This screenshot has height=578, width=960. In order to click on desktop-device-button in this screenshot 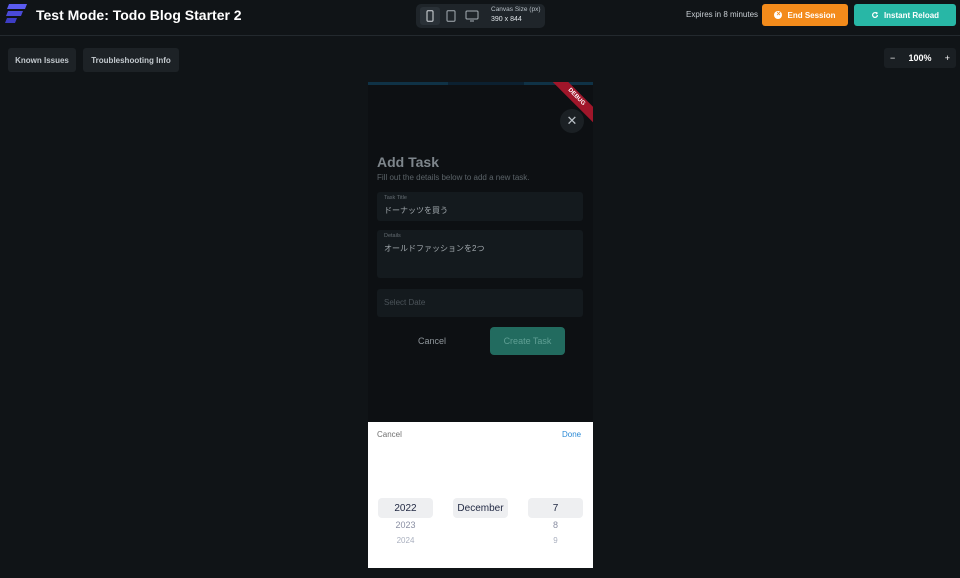, I will do `click(472, 16)`.